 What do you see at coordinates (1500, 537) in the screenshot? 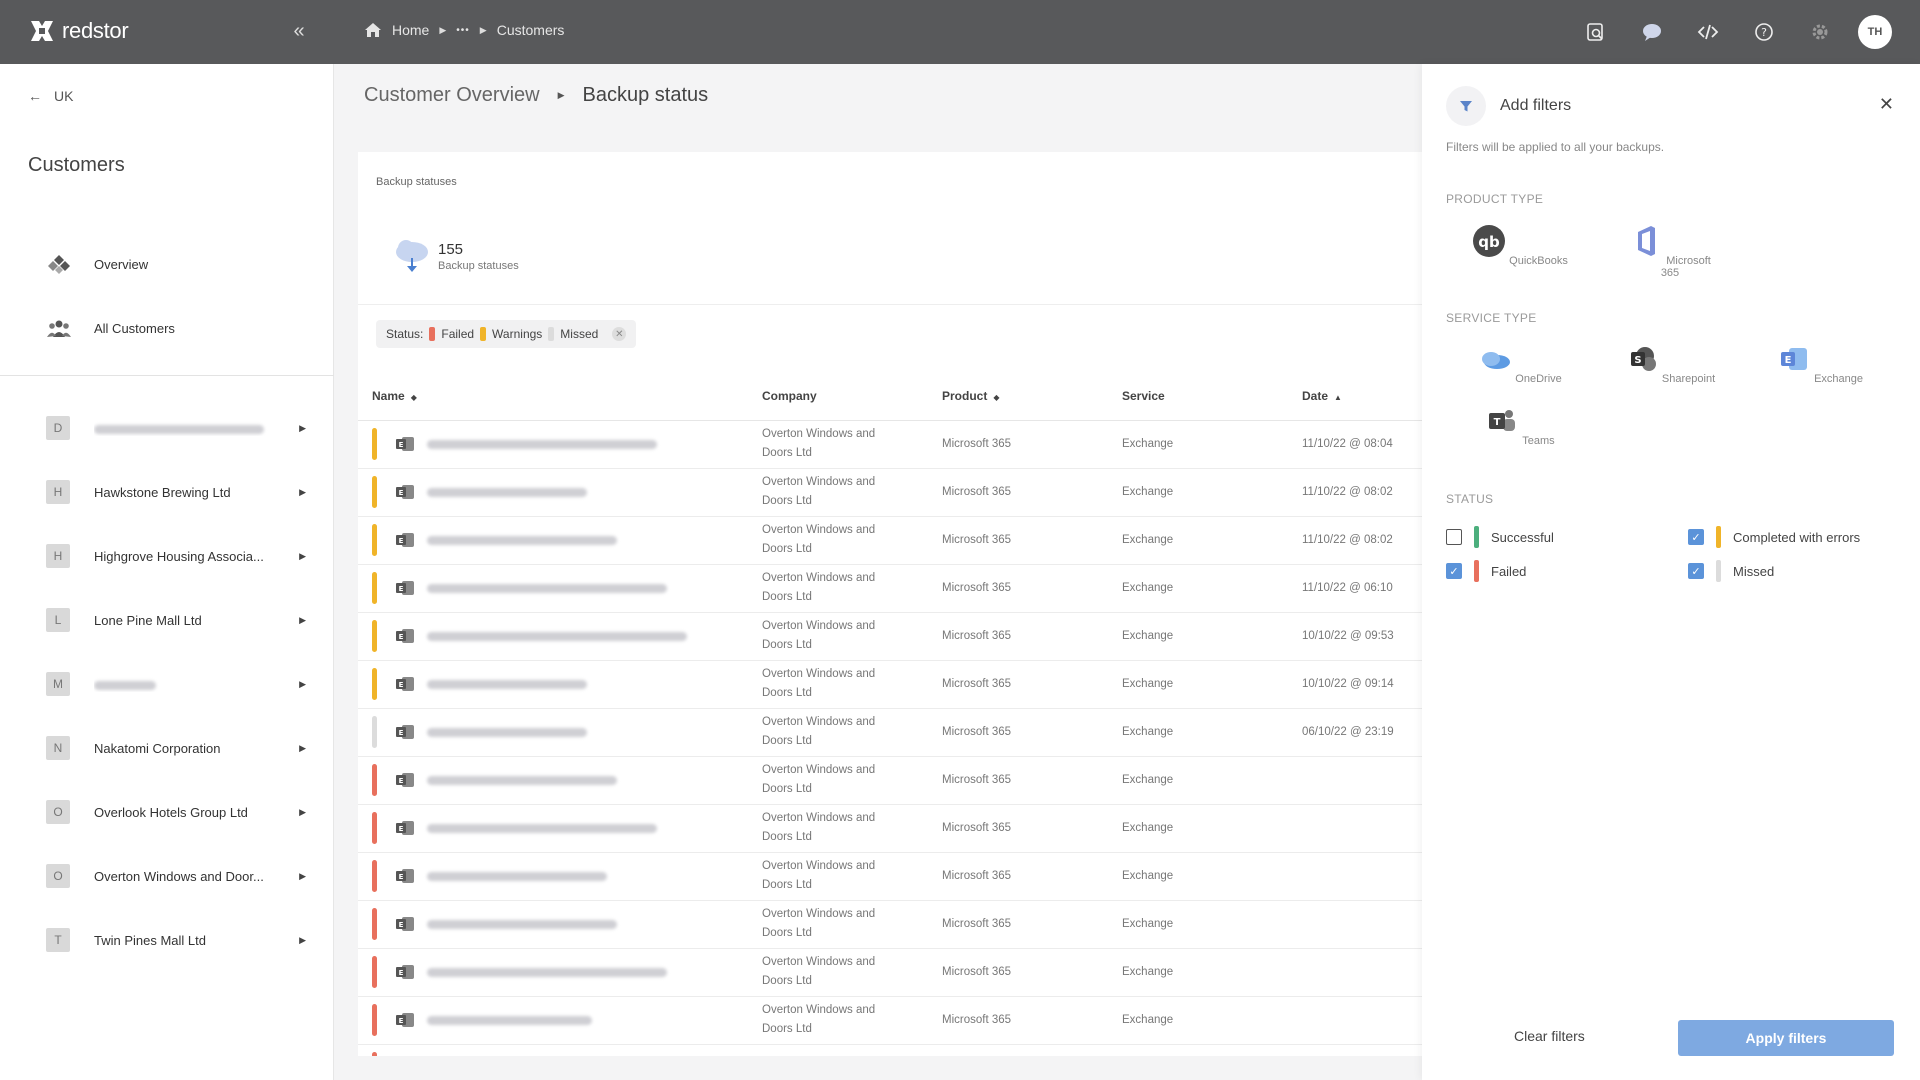
I see `status-option-successful: Successful` at bounding box center [1500, 537].